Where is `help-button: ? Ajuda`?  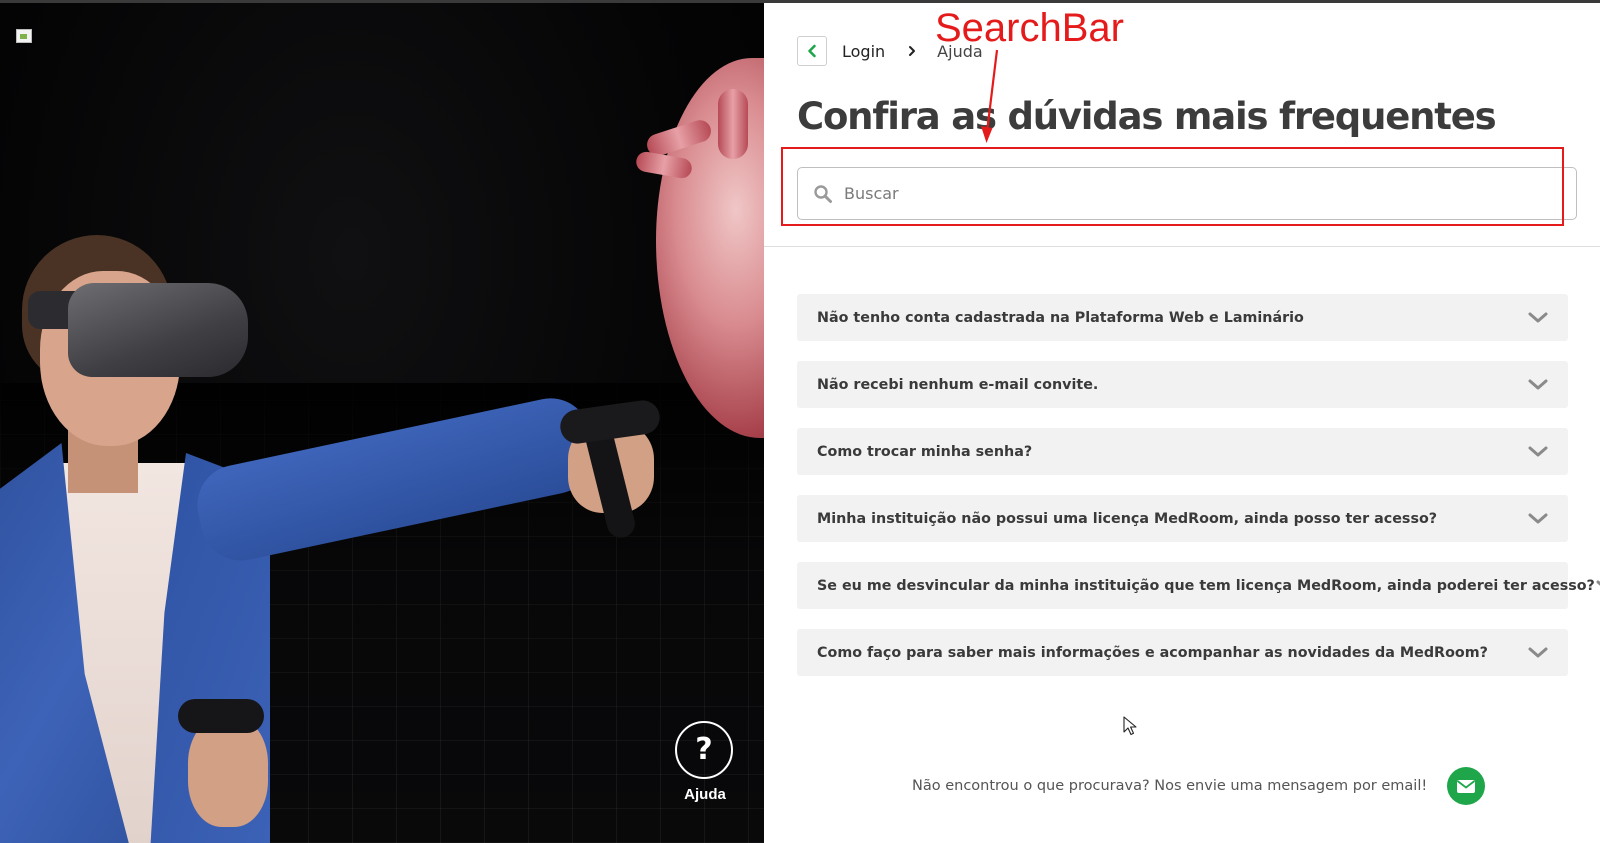 help-button: ? Ajuda is located at coordinates (705, 762).